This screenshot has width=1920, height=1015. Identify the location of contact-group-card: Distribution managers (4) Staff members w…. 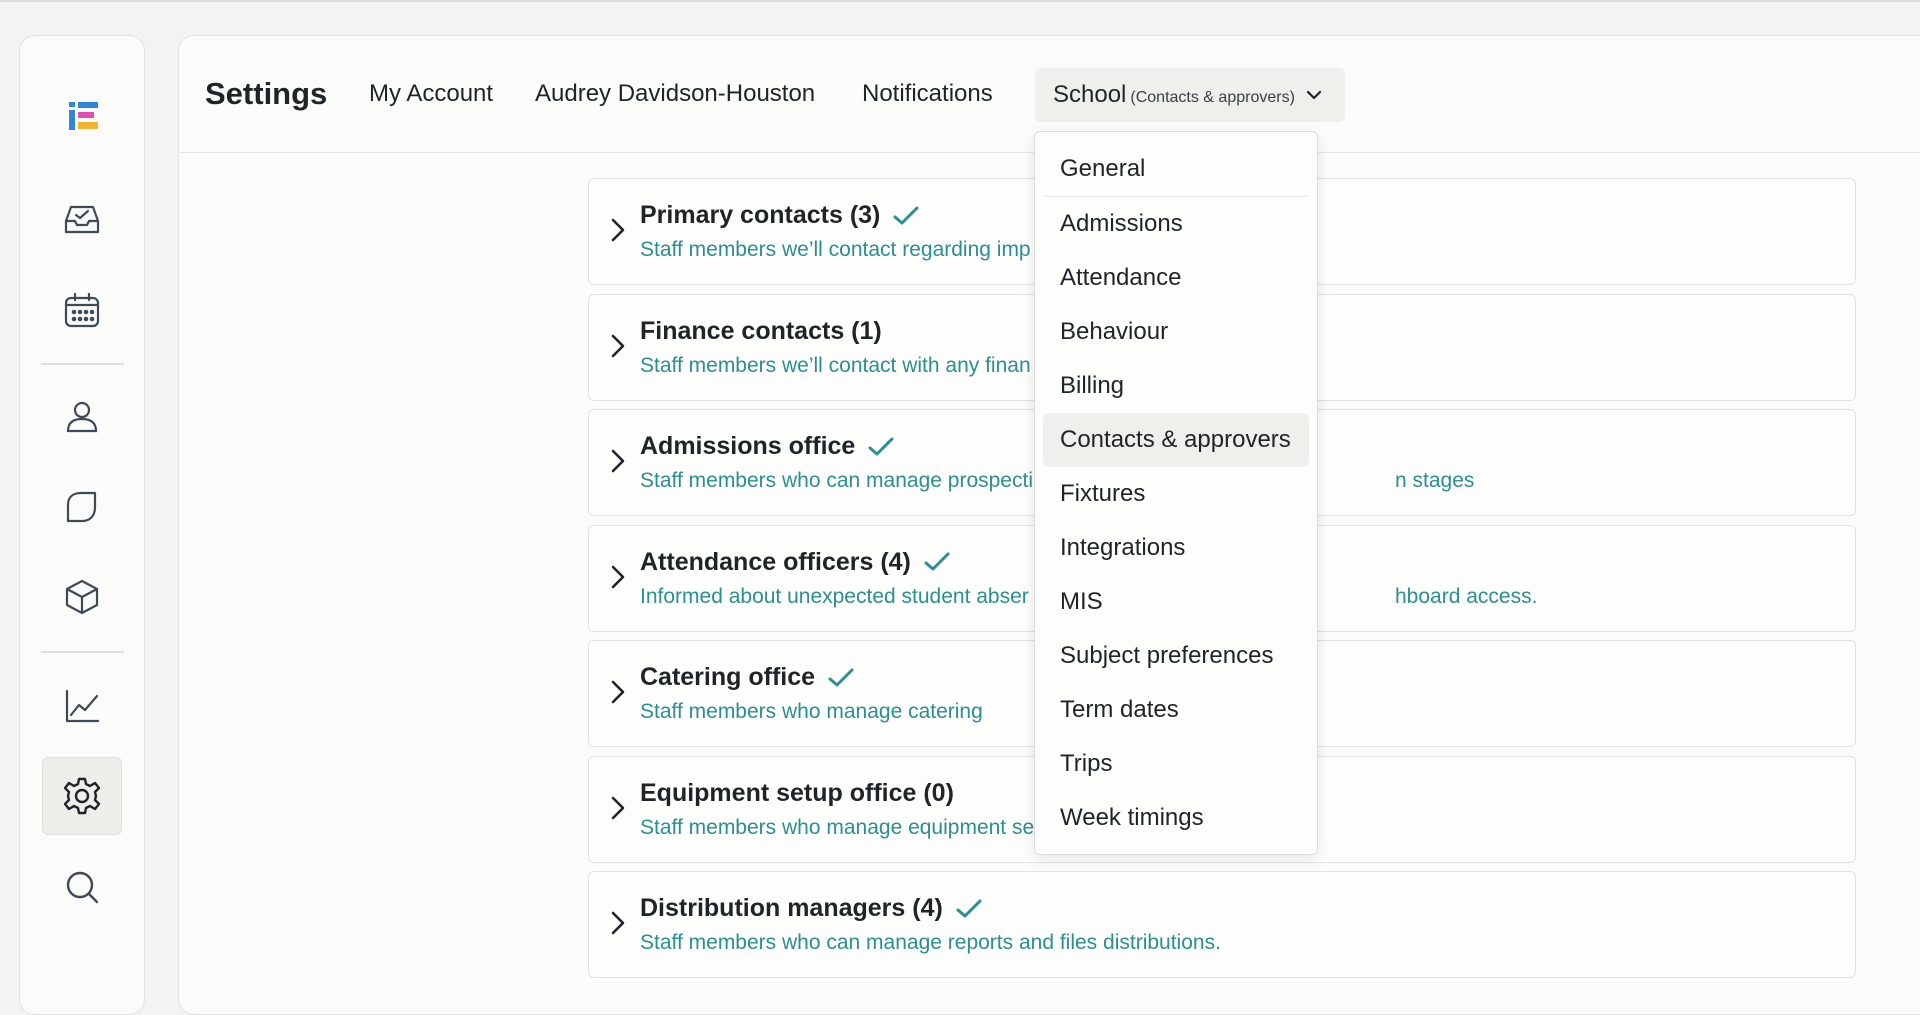
(1222, 924).